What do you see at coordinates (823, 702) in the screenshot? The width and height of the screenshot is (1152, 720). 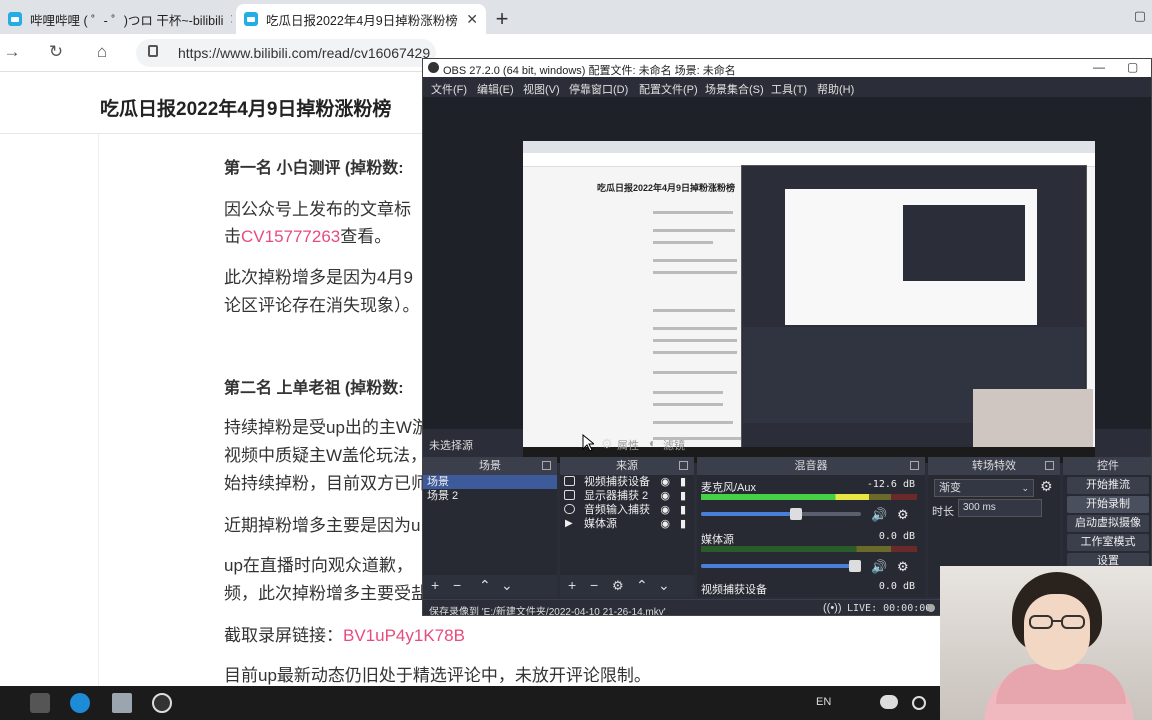 I see `language-indicator: EN` at bounding box center [823, 702].